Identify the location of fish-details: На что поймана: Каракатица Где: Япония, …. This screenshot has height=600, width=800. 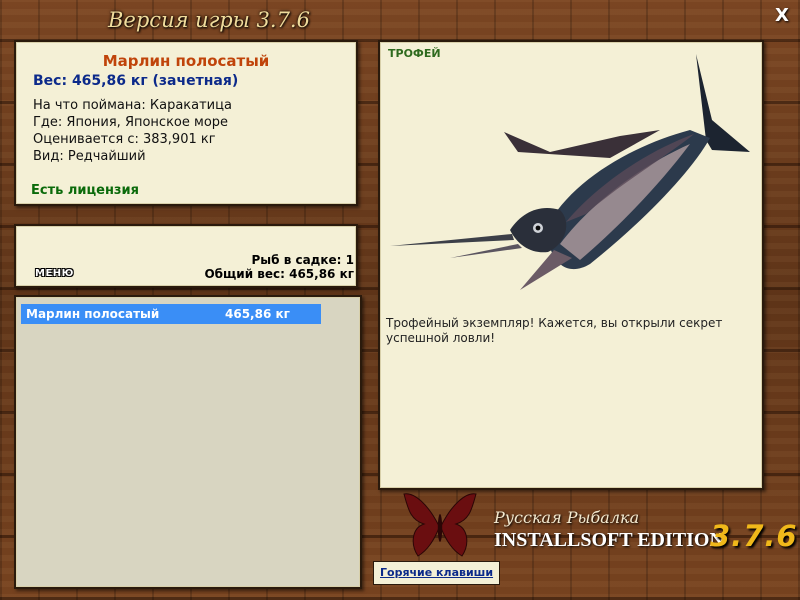
(132, 131).